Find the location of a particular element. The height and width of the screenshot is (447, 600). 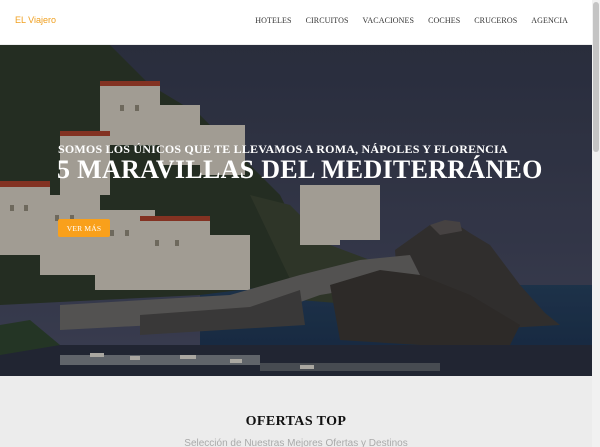

page-scrollbar is located at coordinates (596, 223).